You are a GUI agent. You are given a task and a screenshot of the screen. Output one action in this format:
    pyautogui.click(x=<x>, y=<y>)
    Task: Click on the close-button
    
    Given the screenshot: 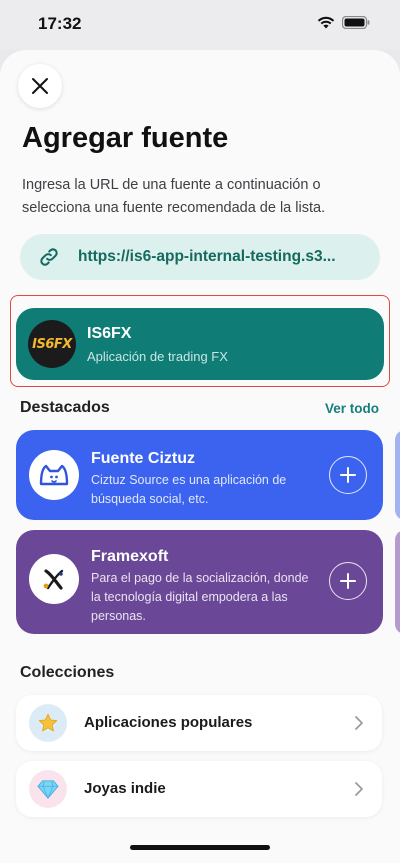 What is the action you would take?
    pyautogui.click(x=40, y=86)
    